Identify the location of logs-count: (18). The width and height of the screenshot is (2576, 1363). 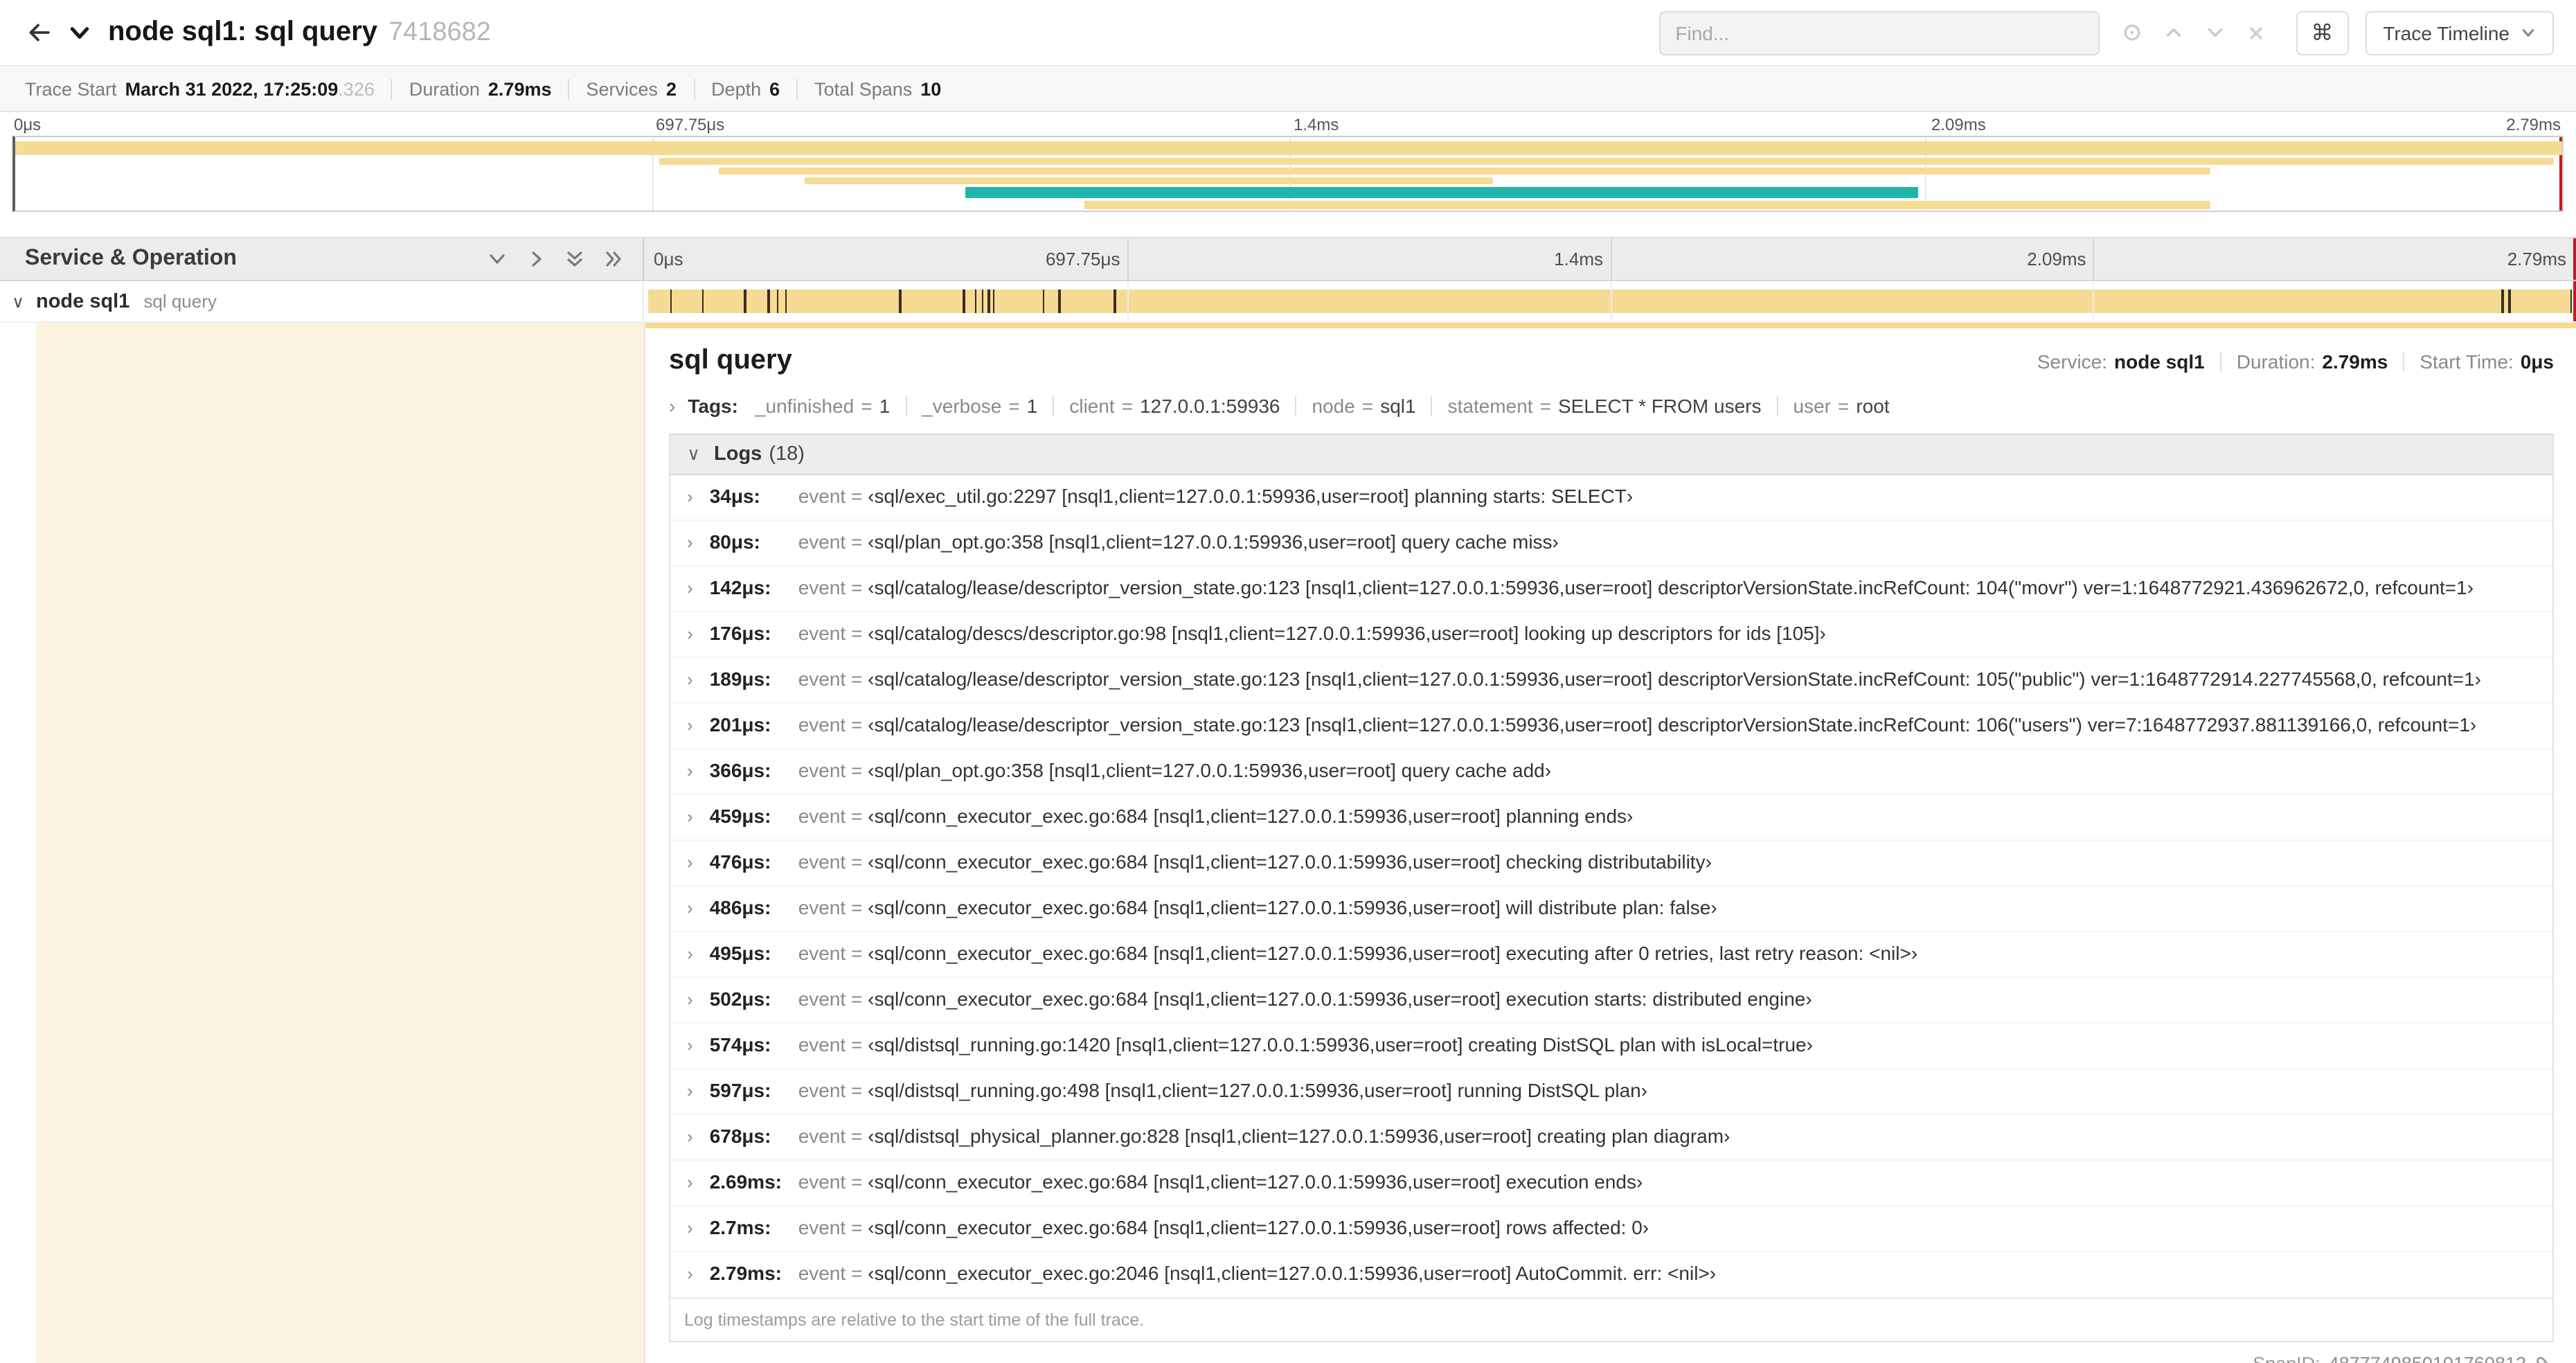
(787, 454).